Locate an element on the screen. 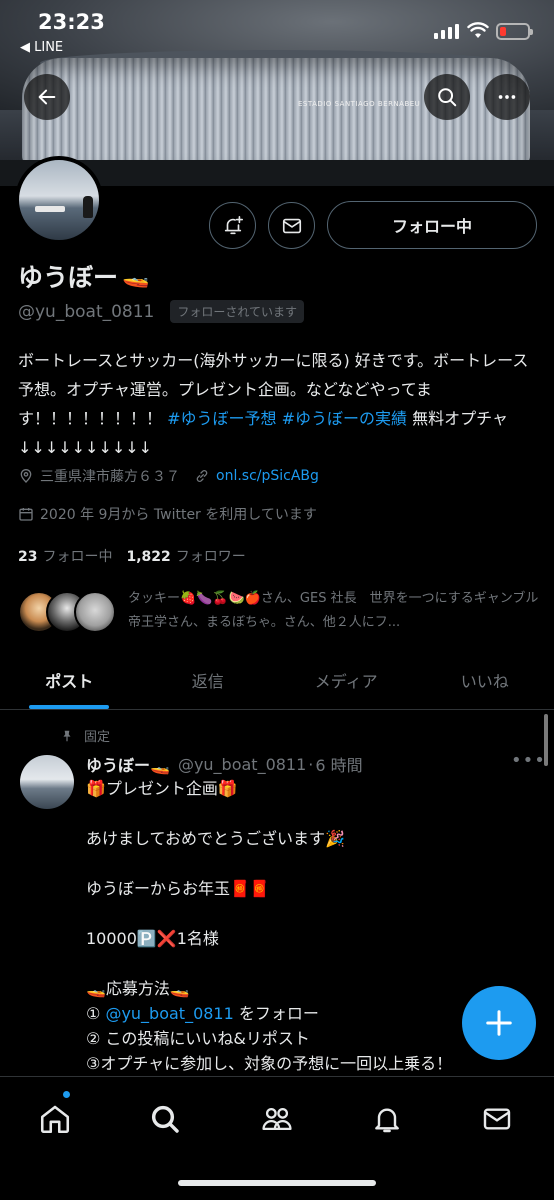  battery-icon is located at coordinates (514, 31).